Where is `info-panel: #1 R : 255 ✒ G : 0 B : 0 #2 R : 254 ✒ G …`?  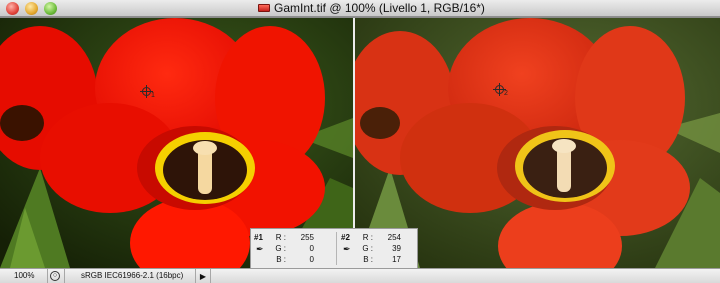
info-panel: #1 R : 255 ✒ G : 0 B : 0 #2 R : 254 ✒ G … is located at coordinates (334, 248).